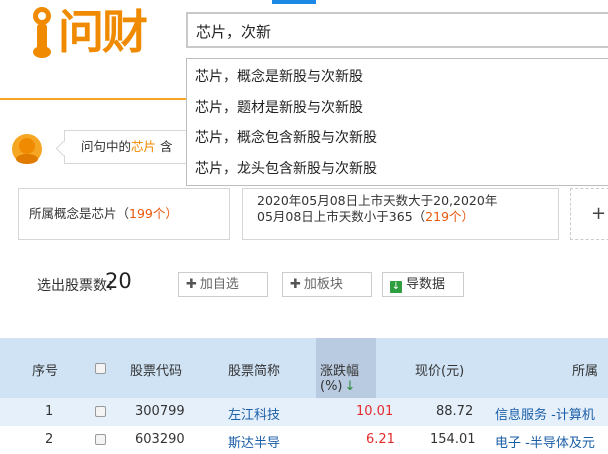 This screenshot has height=454, width=608. What do you see at coordinates (437, 216) in the screenshot?
I see `condition-count: 219` at bounding box center [437, 216].